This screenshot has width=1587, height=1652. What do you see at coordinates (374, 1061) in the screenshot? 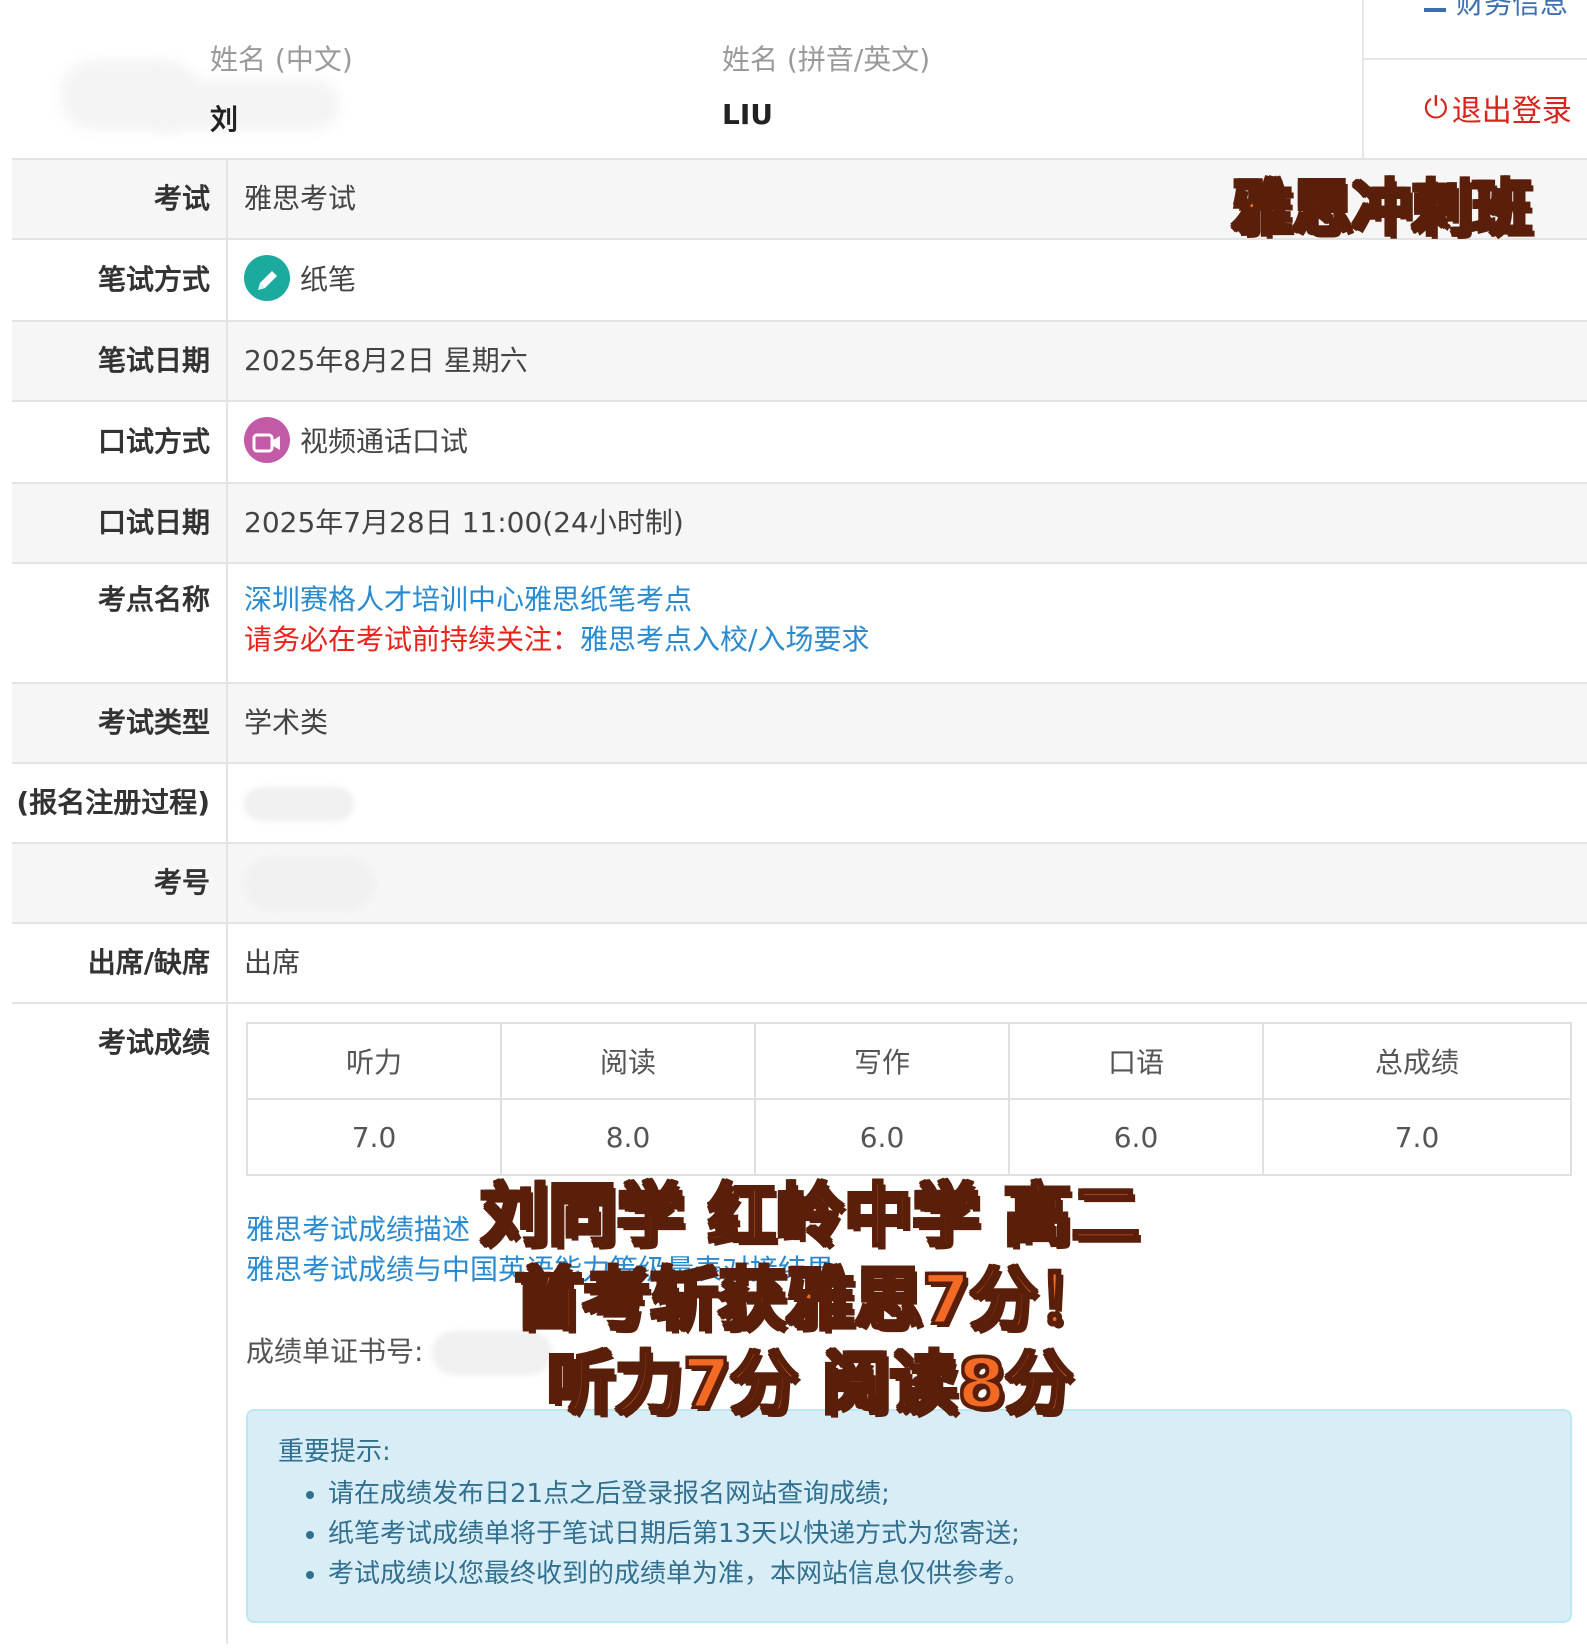
I see `score-header-listening: 听力` at bounding box center [374, 1061].